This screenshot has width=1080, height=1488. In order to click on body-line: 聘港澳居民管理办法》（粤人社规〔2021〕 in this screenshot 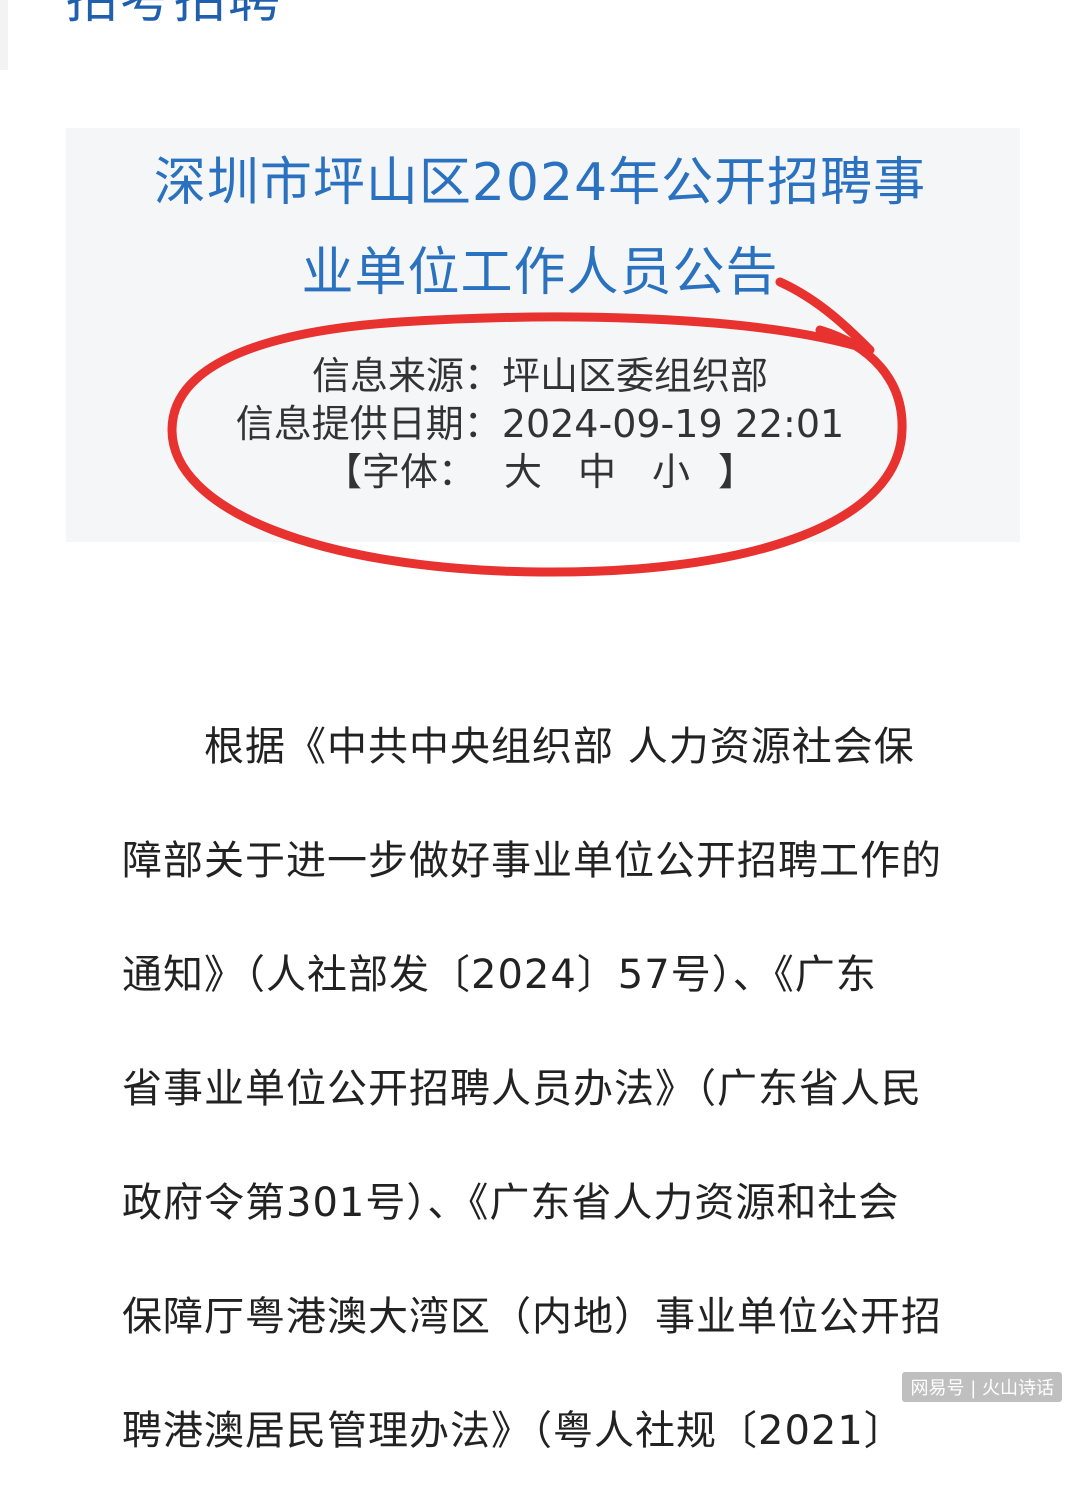, I will do `click(513, 1431)`.